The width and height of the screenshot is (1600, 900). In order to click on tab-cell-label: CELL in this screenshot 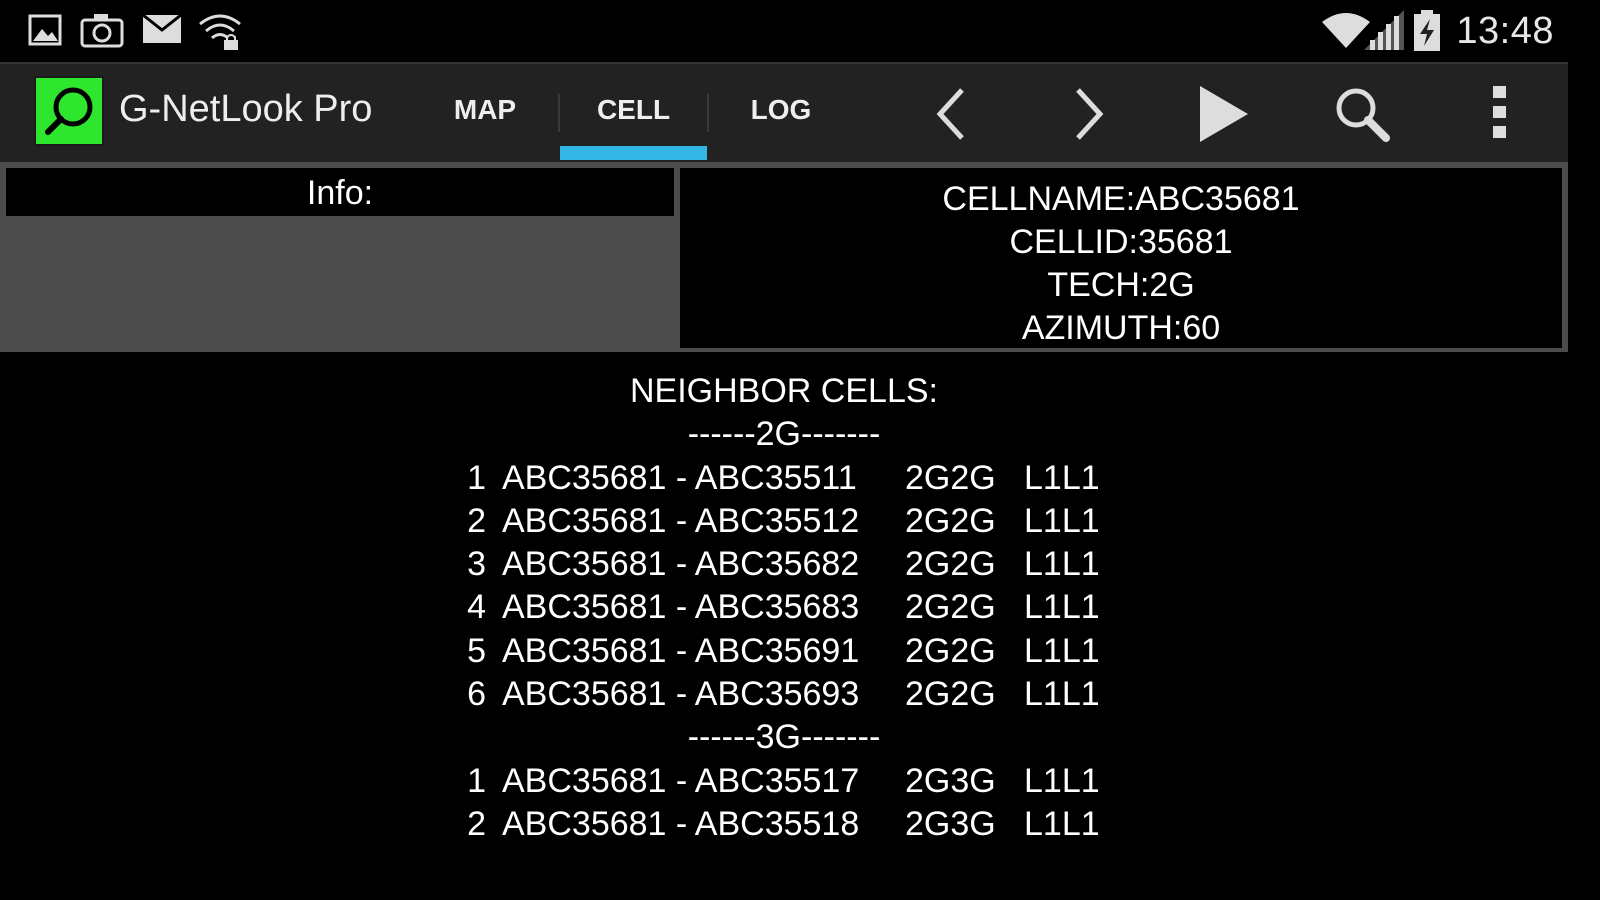, I will do `click(633, 109)`.